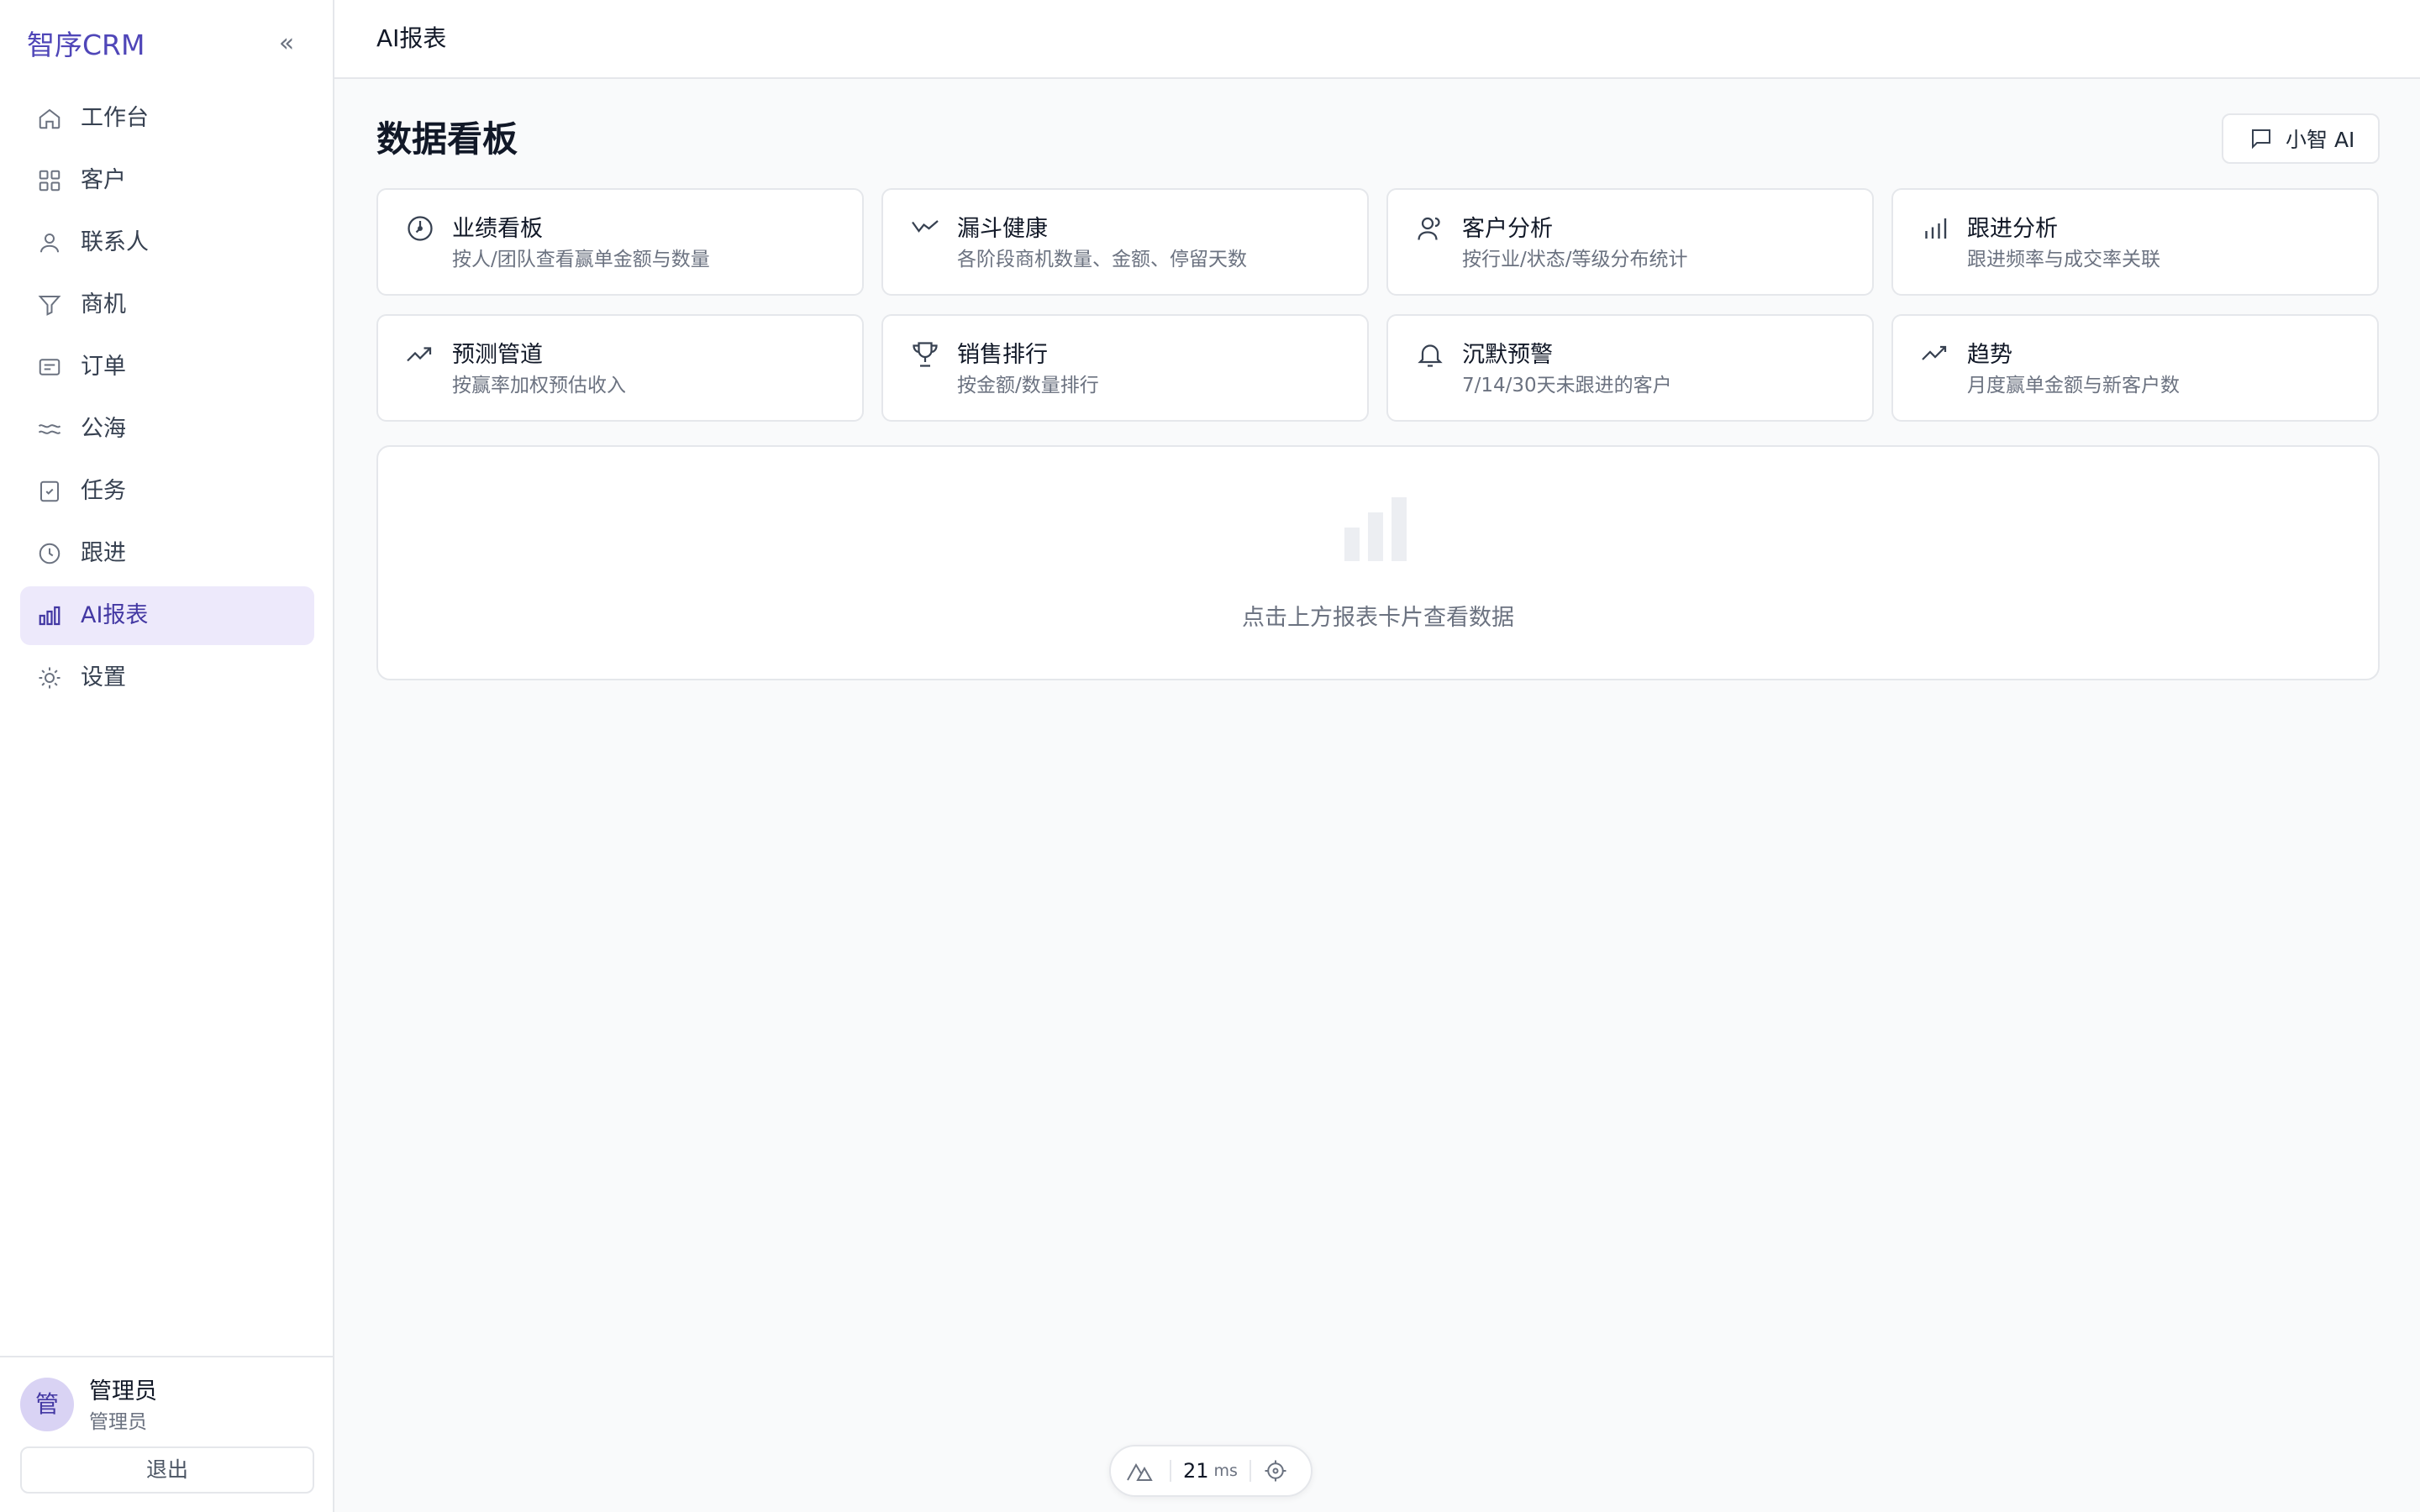 This screenshot has height=1512, width=2420. What do you see at coordinates (1102, 259) in the screenshot?
I see `card-desc: 各阶段商机数量、金额、停留天数` at bounding box center [1102, 259].